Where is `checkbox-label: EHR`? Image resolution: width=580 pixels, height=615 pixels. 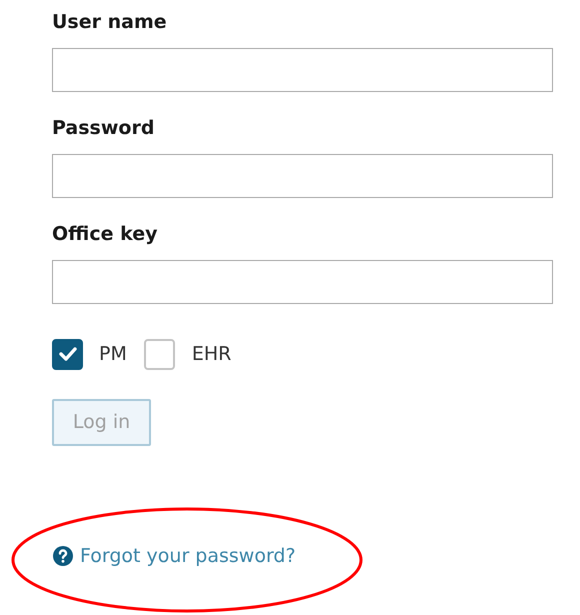
checkbox-label: EHR is located at coordinates (212, 354).